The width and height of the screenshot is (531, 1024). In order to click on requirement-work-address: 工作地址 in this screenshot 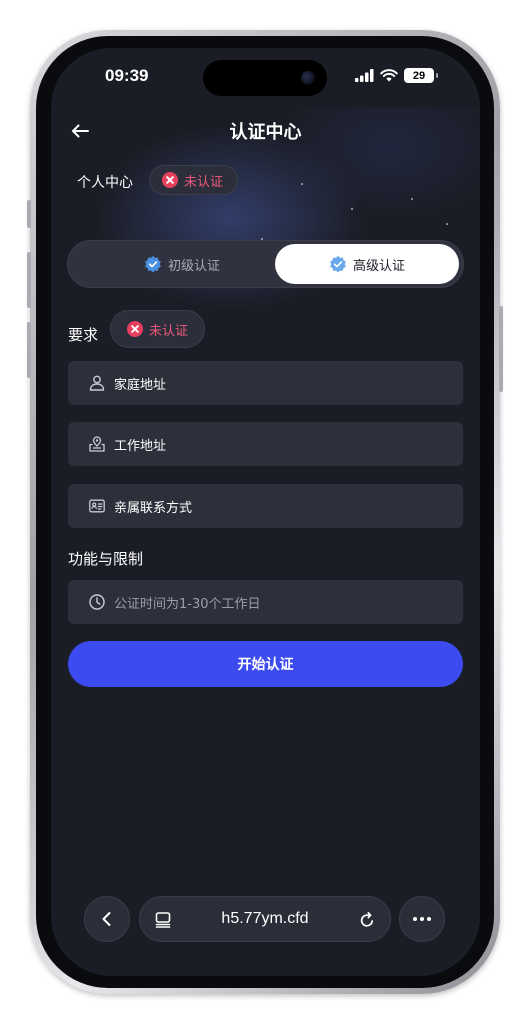, I will do `click(265, 444)`.